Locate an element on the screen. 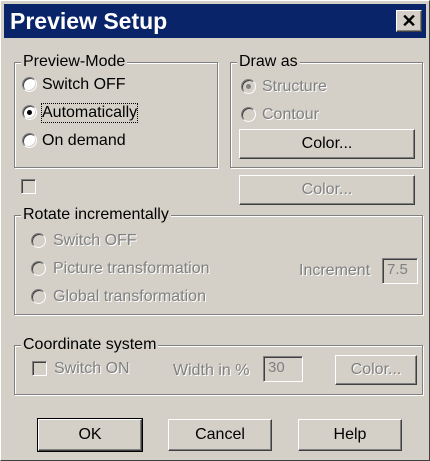 This screenshot has height=461, width=430. rotate-global-transformation-radio is located at coordinates (38, 296).